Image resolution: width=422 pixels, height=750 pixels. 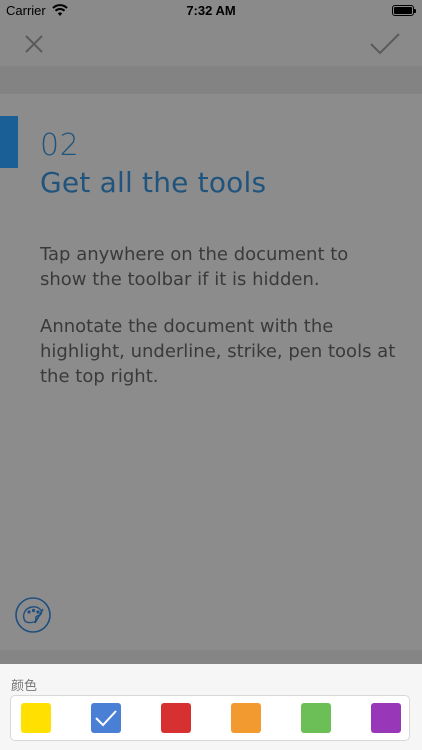 What do you see at coordinates (211, 44) in the screenshot?
I see `nav-bar` at bounding box center [211, 44].